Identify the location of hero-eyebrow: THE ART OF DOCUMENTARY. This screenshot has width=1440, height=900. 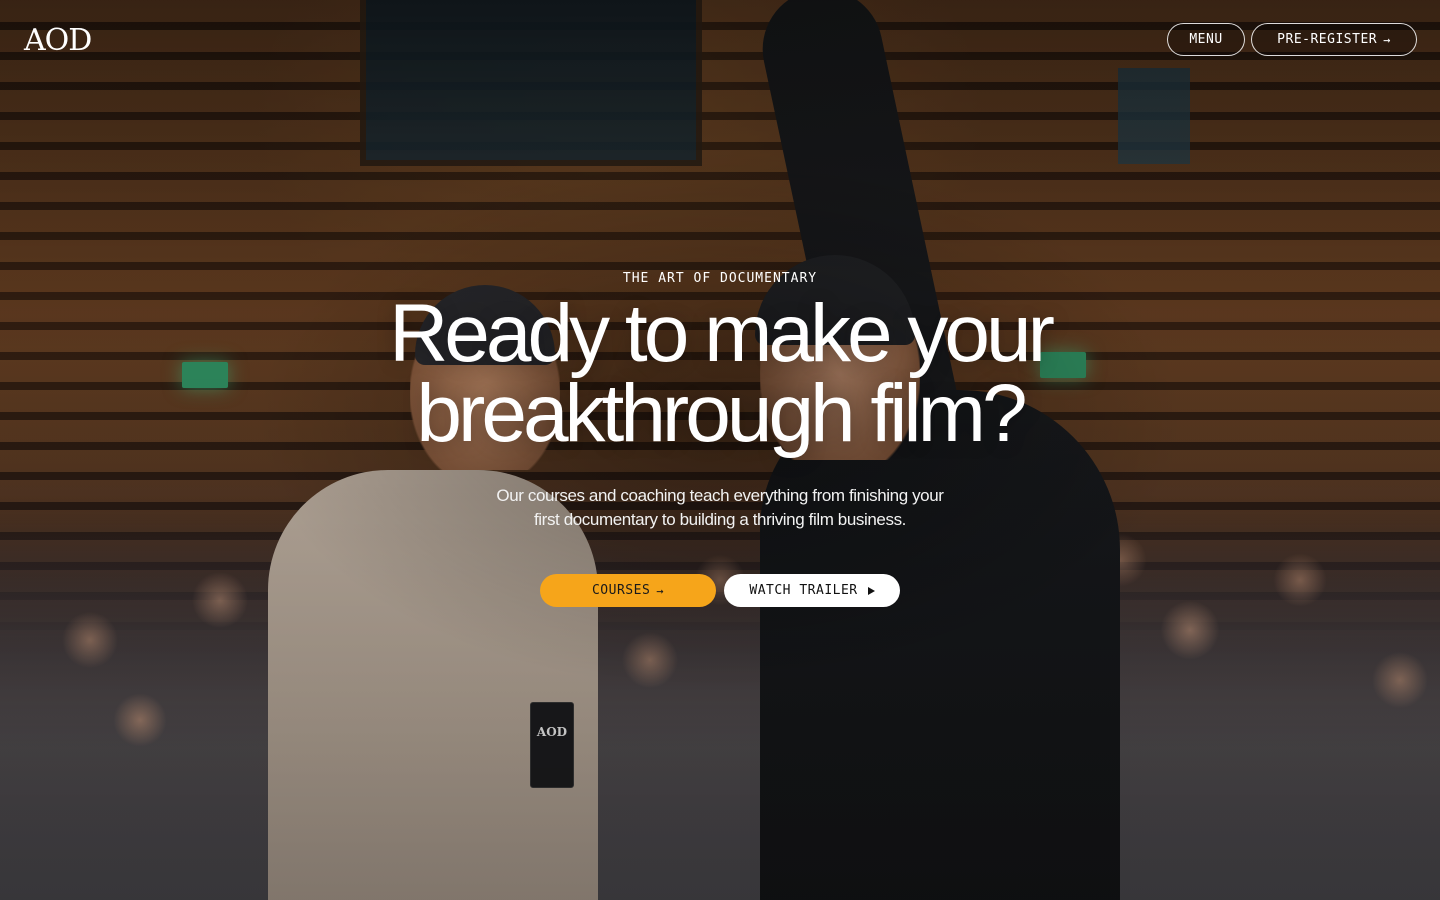
(720, 278).